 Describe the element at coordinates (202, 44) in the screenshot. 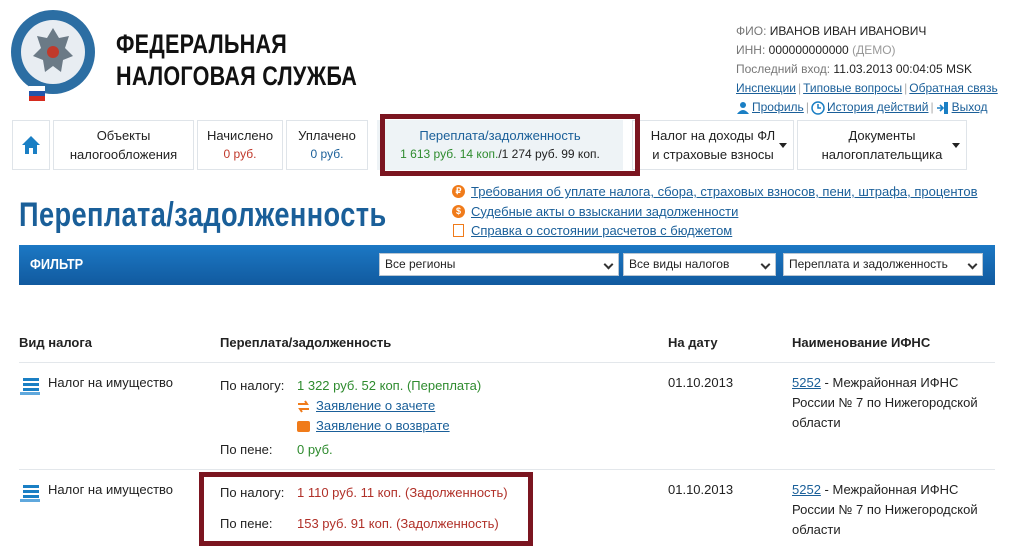

I see `brand-line-1: ФЕДЕРАЛЬНАЯ` at that location.